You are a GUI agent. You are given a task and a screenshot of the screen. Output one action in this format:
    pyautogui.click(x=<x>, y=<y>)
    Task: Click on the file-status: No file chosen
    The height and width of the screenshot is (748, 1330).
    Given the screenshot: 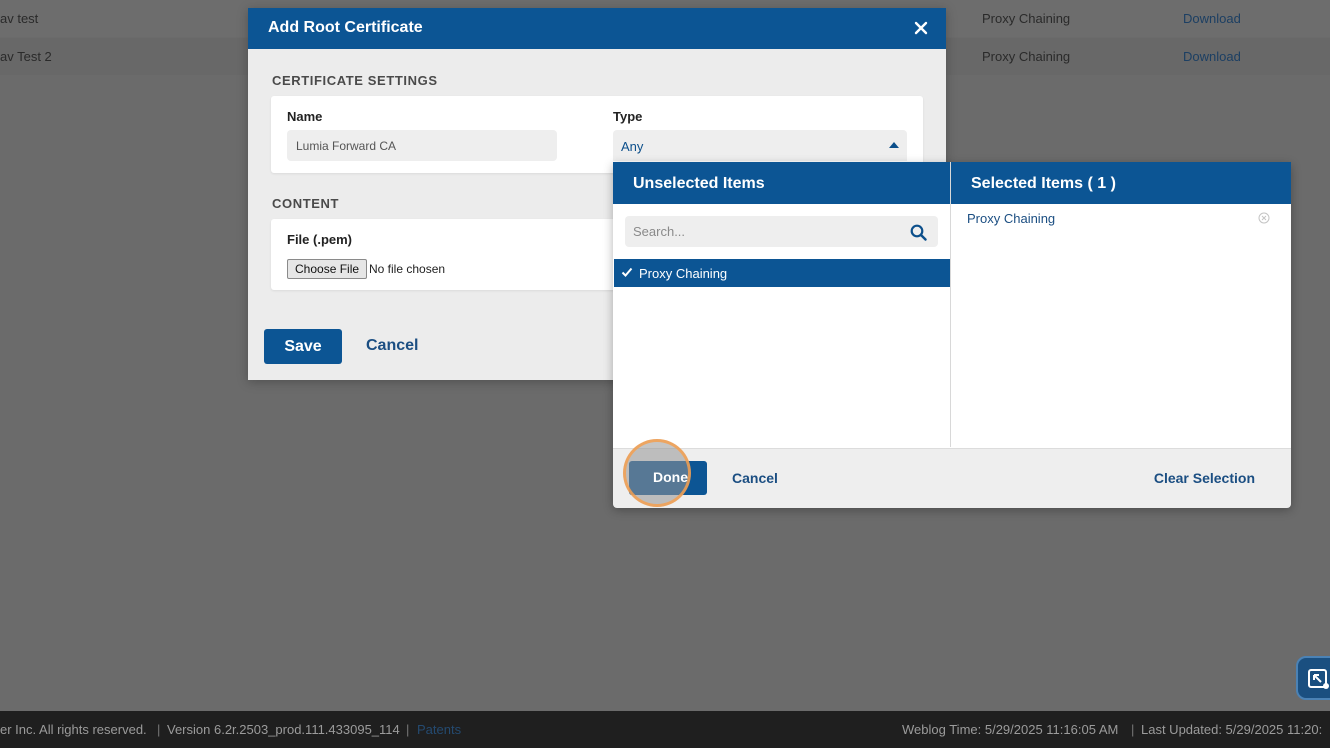 What is the action you would take?
    pyautogui.click(x=407, y=269)
    